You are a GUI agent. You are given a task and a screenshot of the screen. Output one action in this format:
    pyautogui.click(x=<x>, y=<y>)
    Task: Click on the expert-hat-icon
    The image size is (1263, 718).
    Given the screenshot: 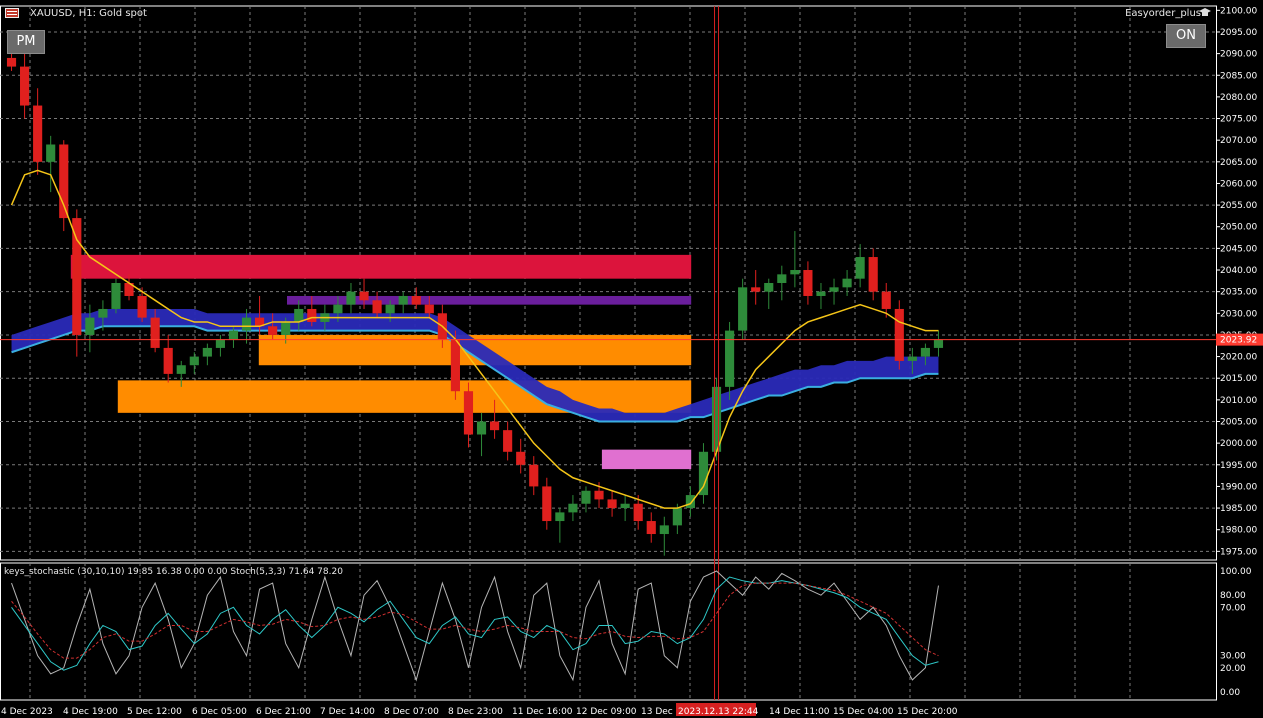 What is the action you would take?
    pyautogui.click(x=1205, y=12)
    